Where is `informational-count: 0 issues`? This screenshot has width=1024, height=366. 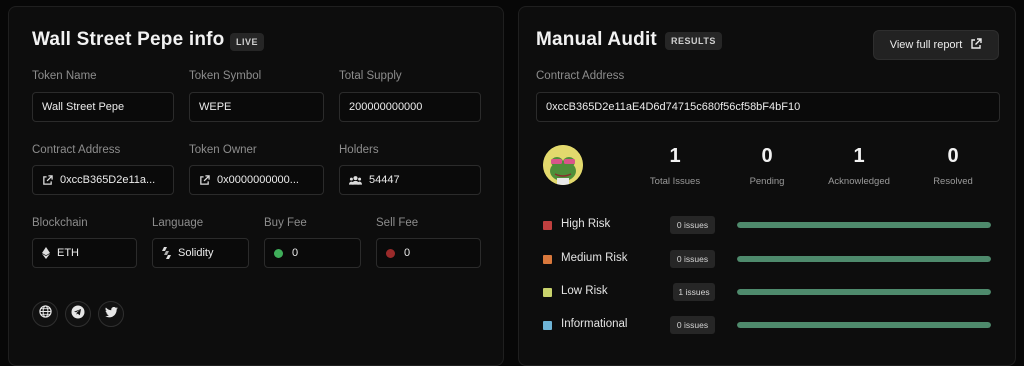
informational-count: 0 issues is located at coordinates (692, 325).